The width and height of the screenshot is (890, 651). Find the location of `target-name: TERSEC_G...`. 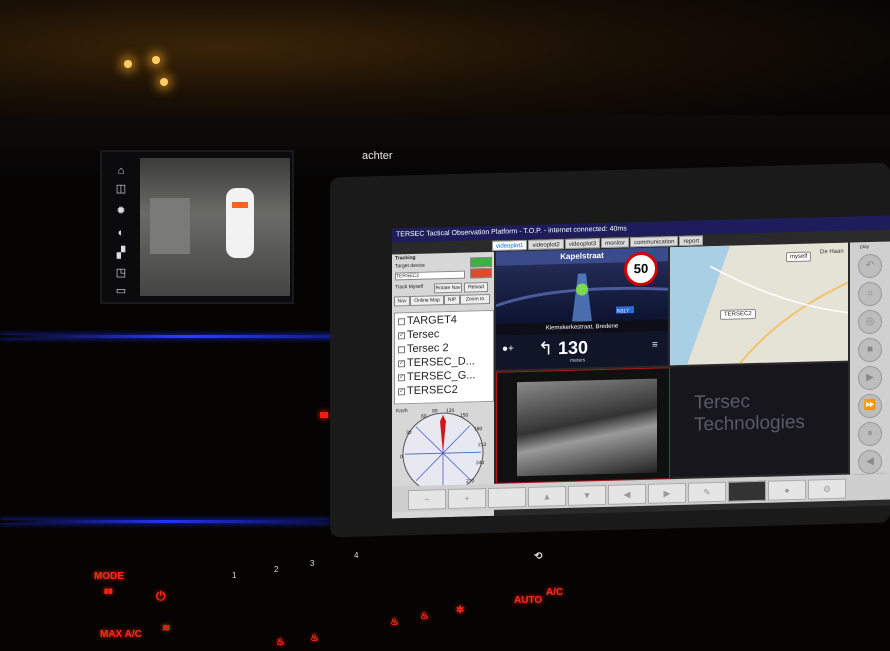

target-name: TERSEC_G... is located at coordinates (441, 376).